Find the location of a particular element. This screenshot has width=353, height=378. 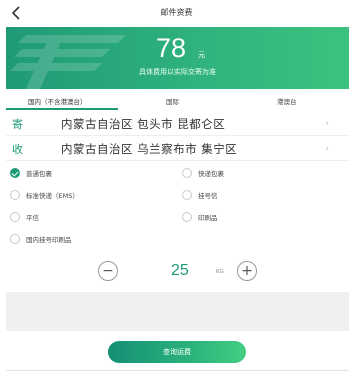

china-post-logo-icon is located at coordinates (68, 62).